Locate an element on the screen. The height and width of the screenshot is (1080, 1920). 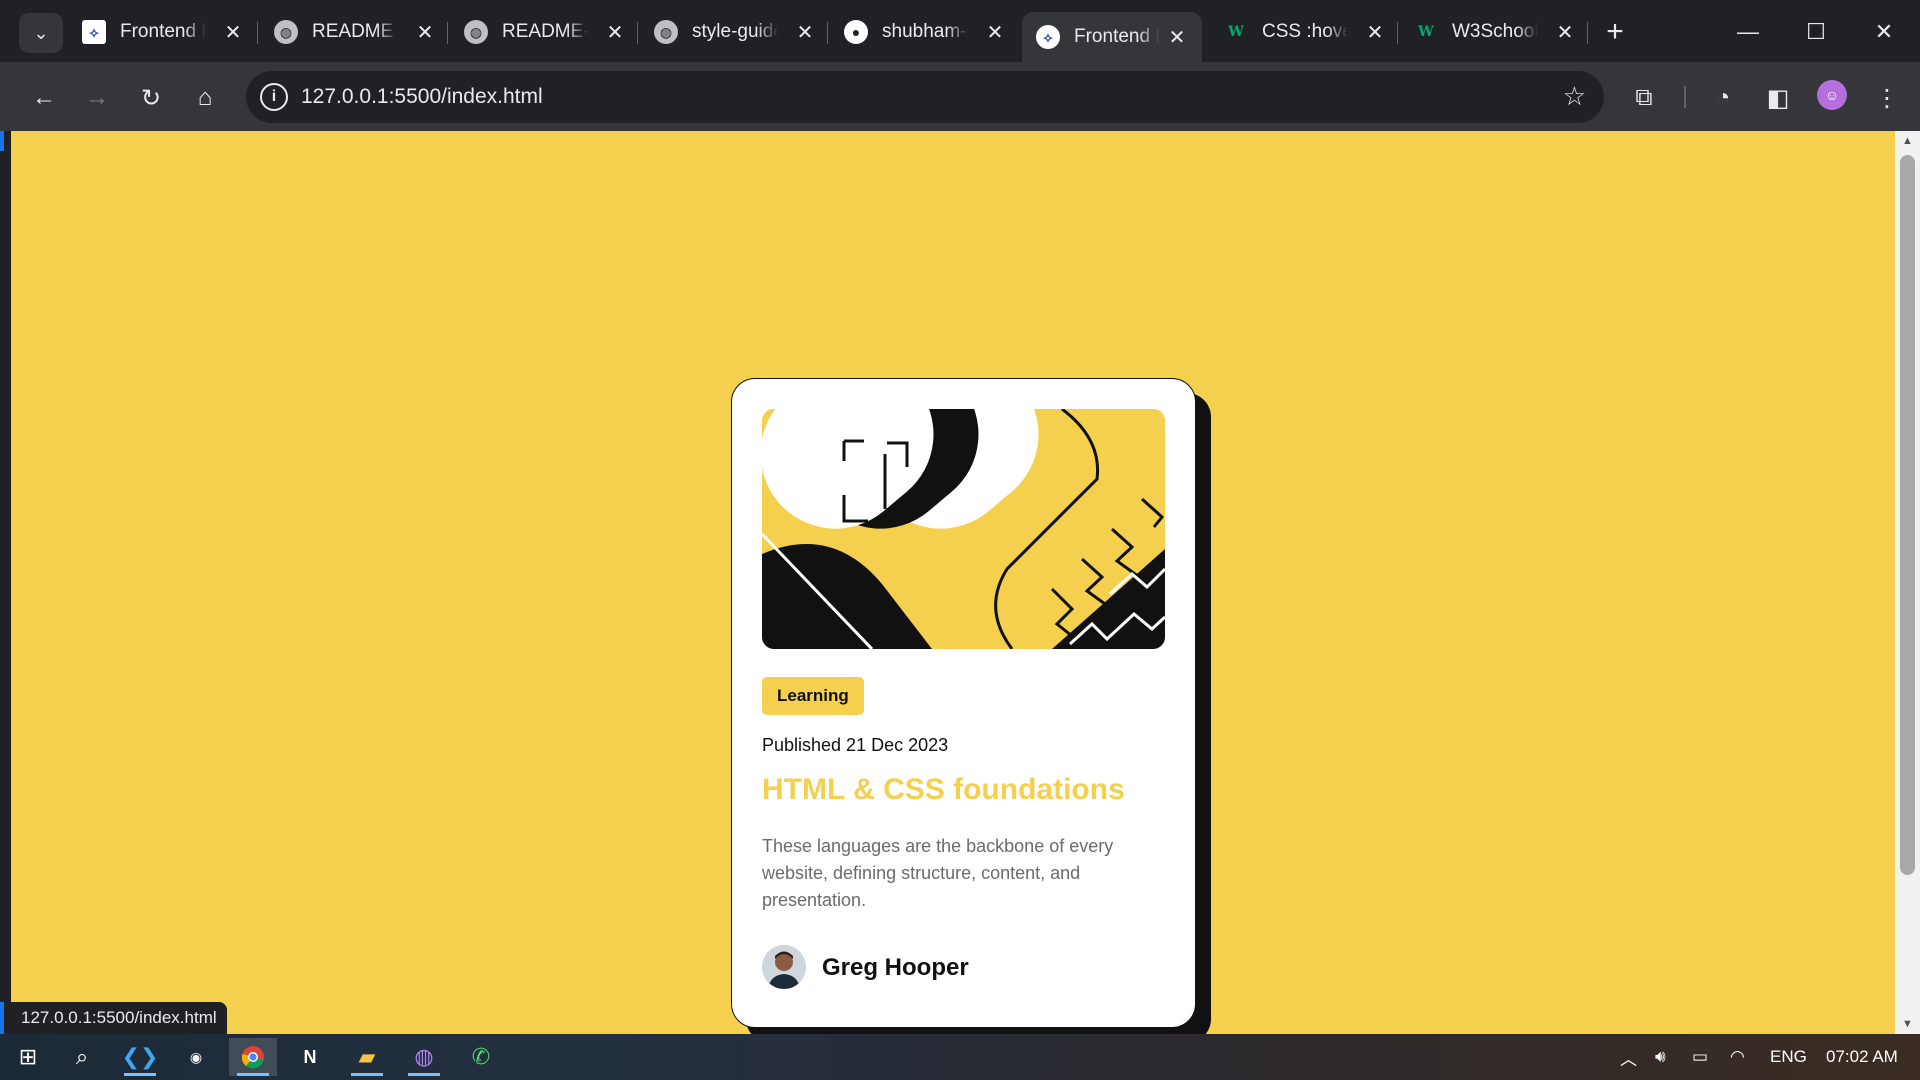
home-icon: ⌂ is located at coordinates (205, 97).